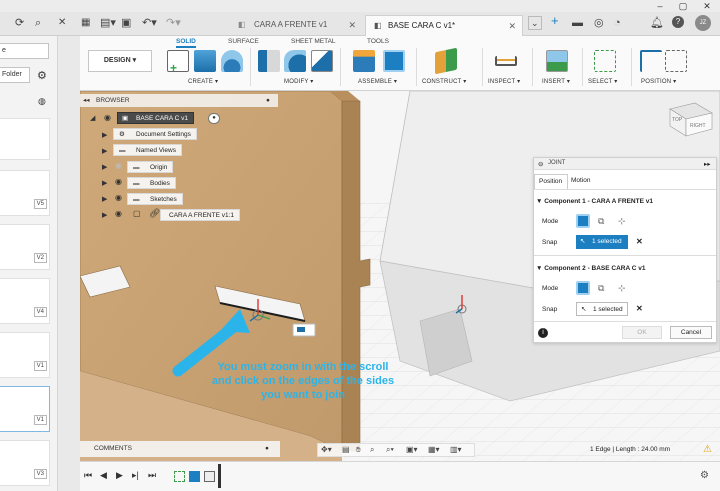  What do you see at coordinates (583, 288) in the screenshot?
I see `mode-simple-button` at bounding box center [583, 288].